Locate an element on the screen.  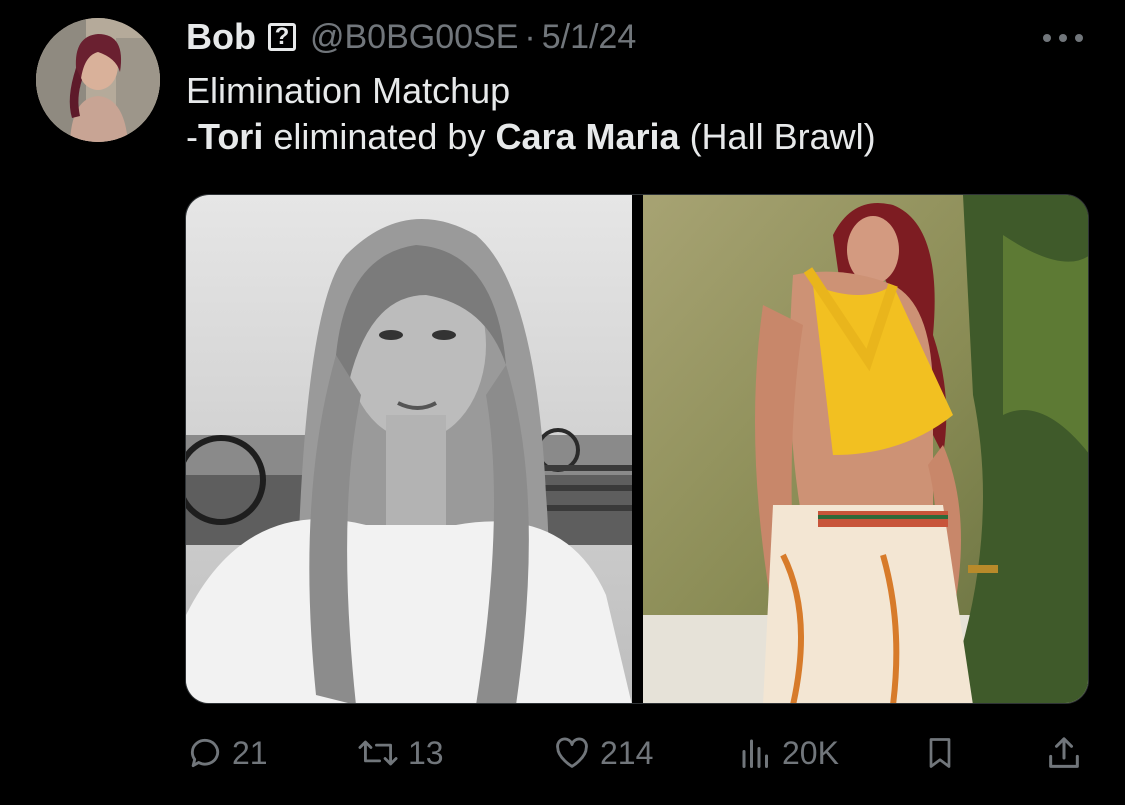
views-icon is located at coordinates (755, 753).